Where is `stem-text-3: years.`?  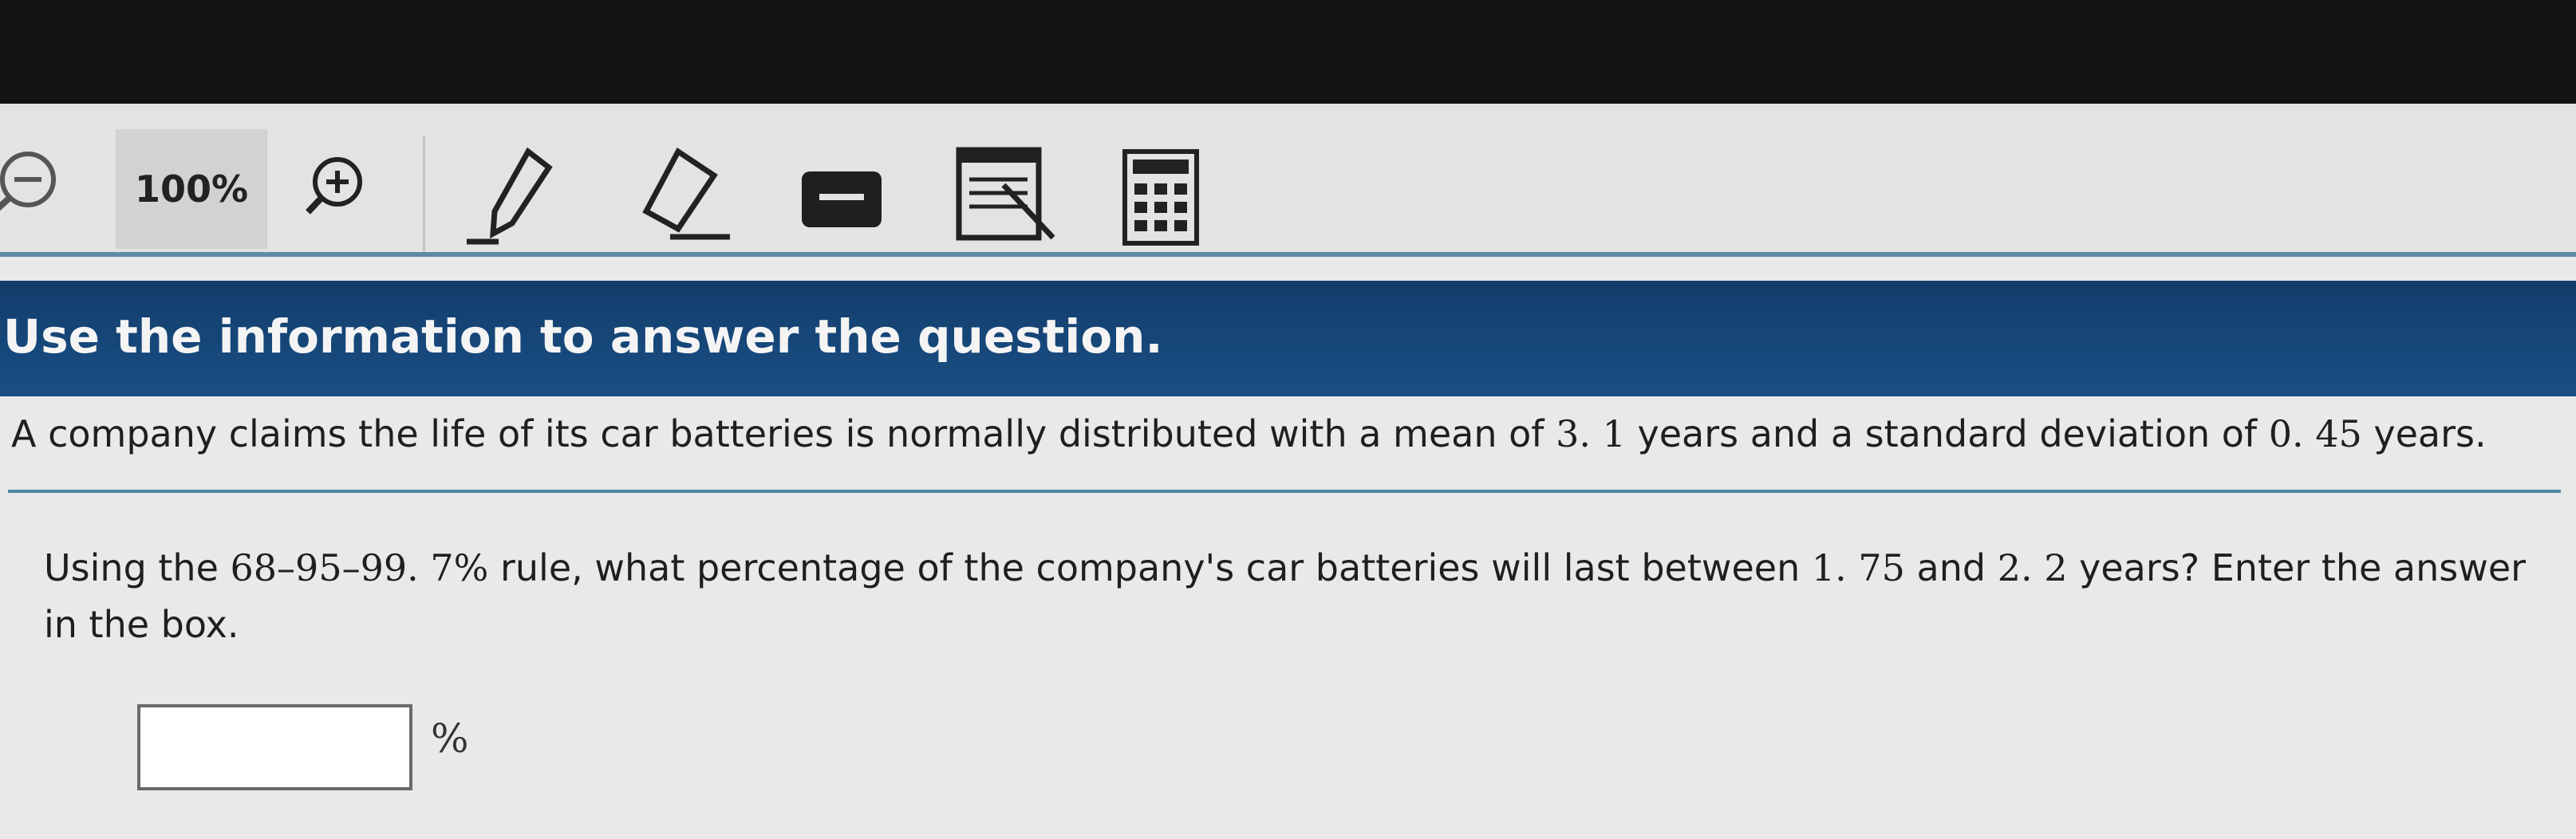
stem-text-3: years. is located at coordinates (2424, 433).